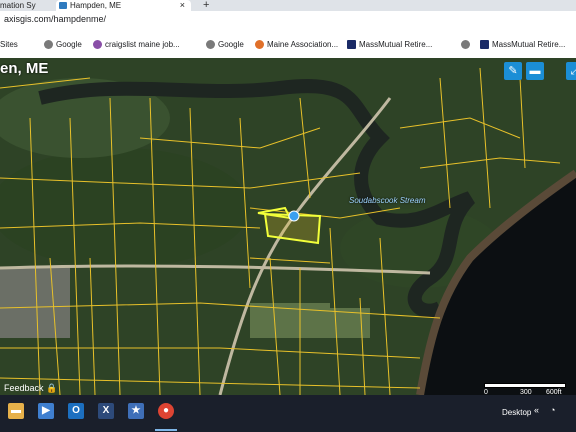  I want to click on address-bar: axisgis.com/hampdenme/, so click(288, 22).